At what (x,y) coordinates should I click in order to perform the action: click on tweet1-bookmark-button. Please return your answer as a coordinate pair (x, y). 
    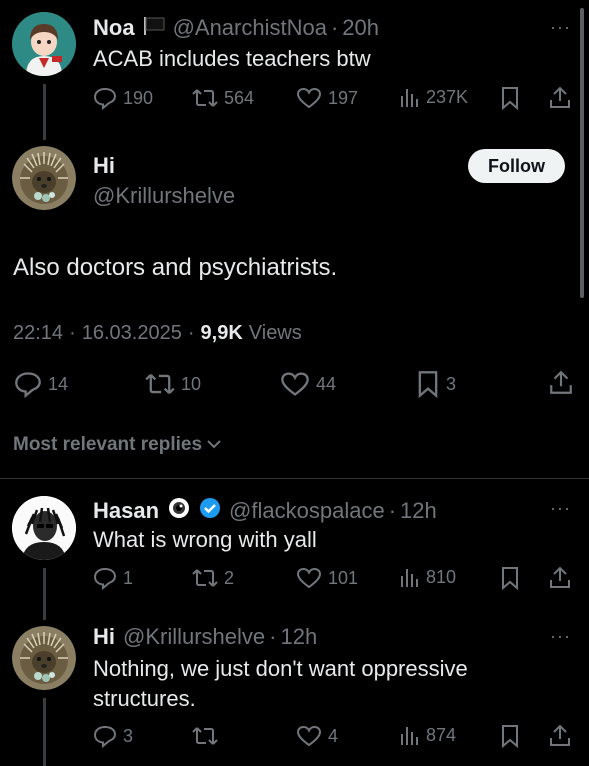
    Looking at the image, I should click on (510, 98).